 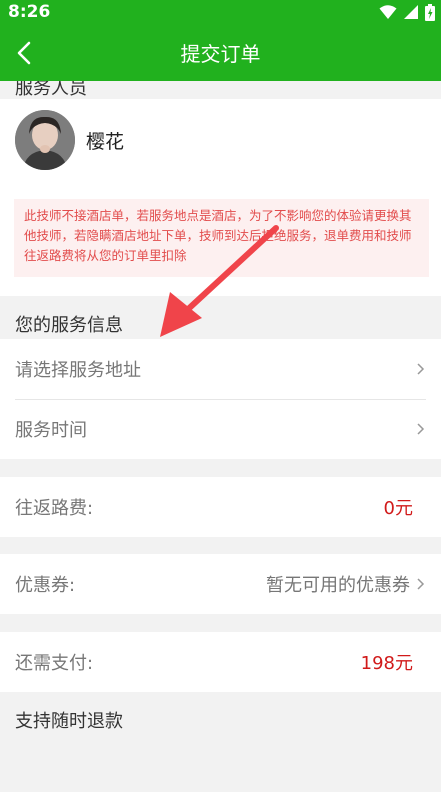 I want to click on refund-note: 支持随时退款, so click(x=69, y=721).